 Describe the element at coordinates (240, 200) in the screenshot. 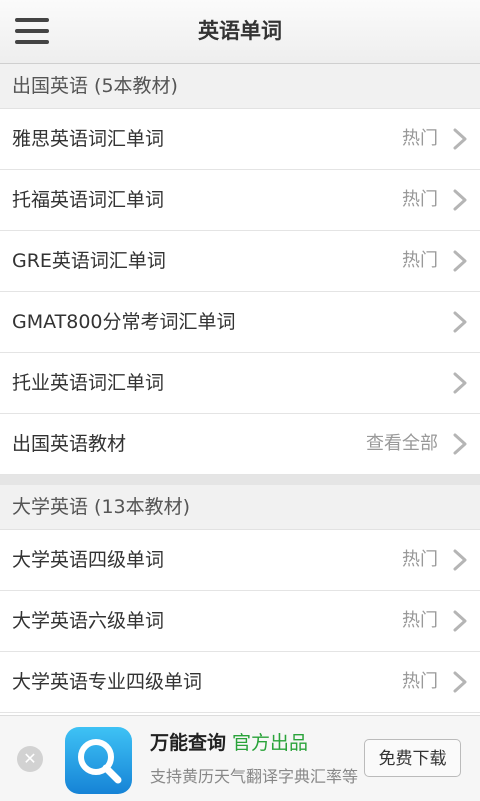

I see `list-item-toefl: 托福英语词汇单词 热门` at that location.